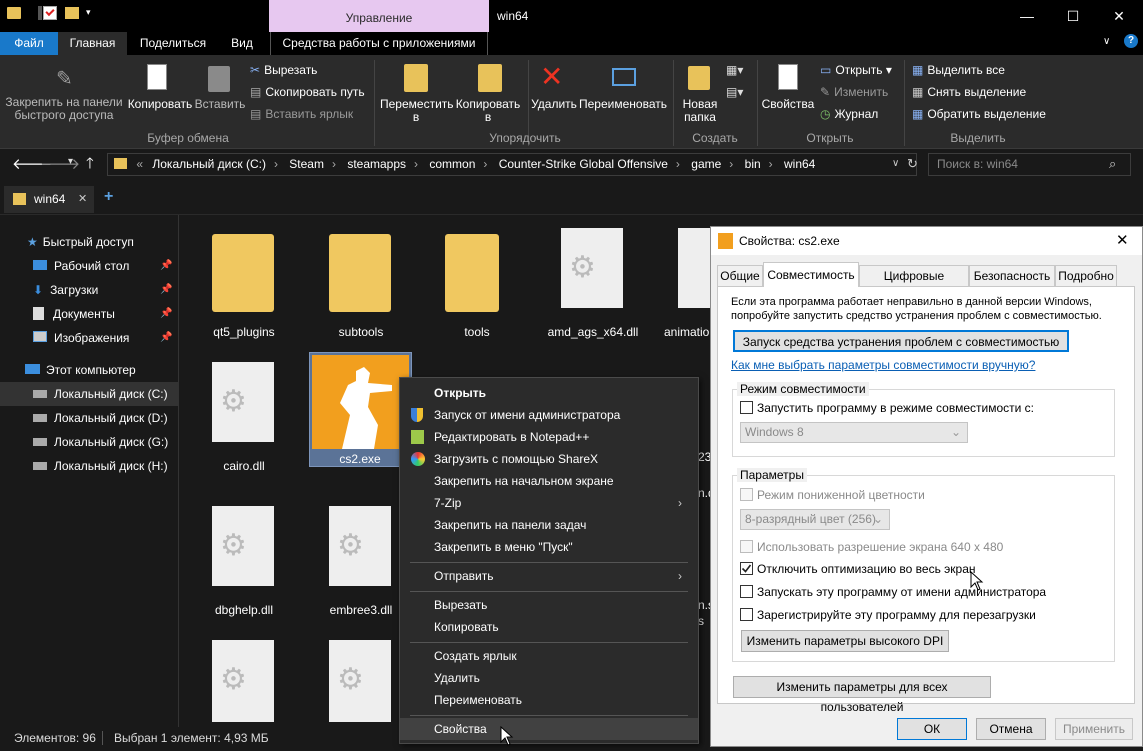 The height and width of the screenshot is (751, 1143). Describe the element at coordinates (360, 409) in the screenshot. I see `file-item-selected: cs2.exe` at that location.